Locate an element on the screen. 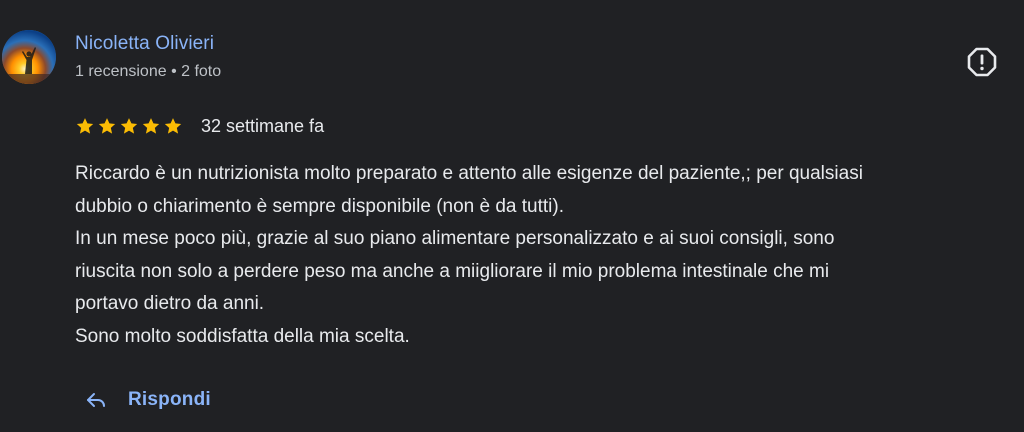 Image resolution: width=1024 pixels, height=432 pixels. review-text-line: Sono molto soddisfatta della mia scelta. is located at coordinates (242, 336).